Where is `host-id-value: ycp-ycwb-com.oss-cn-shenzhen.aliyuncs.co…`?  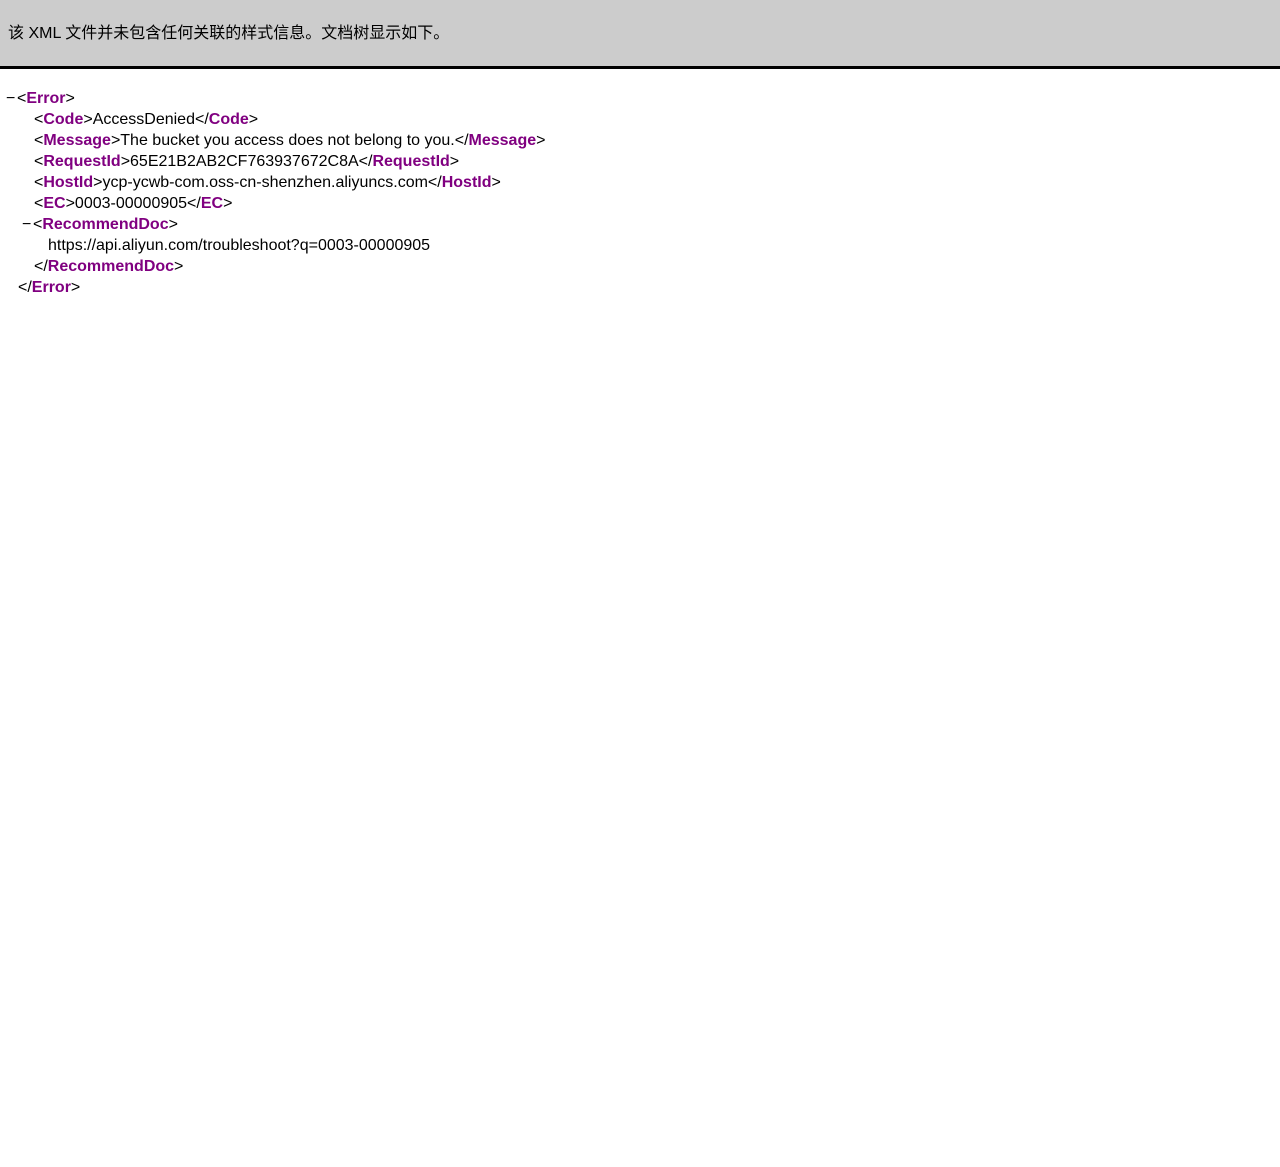
host-id-value: ycp-ycwb-com.oss-cn-shenzhen.aliyuncs.co… is located at coordinates (265, 182).